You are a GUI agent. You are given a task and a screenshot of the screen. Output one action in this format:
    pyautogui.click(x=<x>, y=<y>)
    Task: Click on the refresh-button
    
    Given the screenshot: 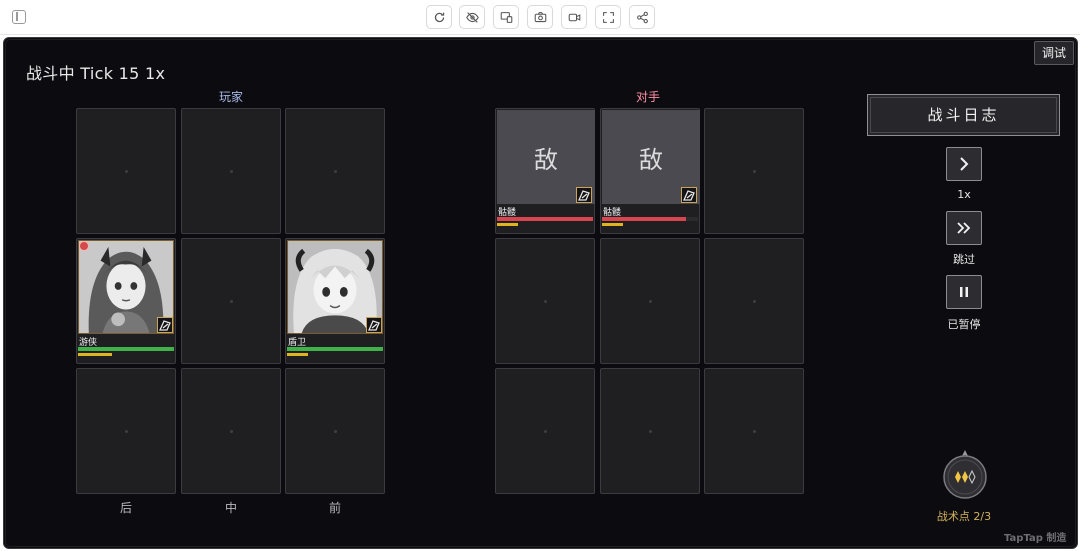 What is the action you would take?
    pyautogui.click(x=439, y=17)
    